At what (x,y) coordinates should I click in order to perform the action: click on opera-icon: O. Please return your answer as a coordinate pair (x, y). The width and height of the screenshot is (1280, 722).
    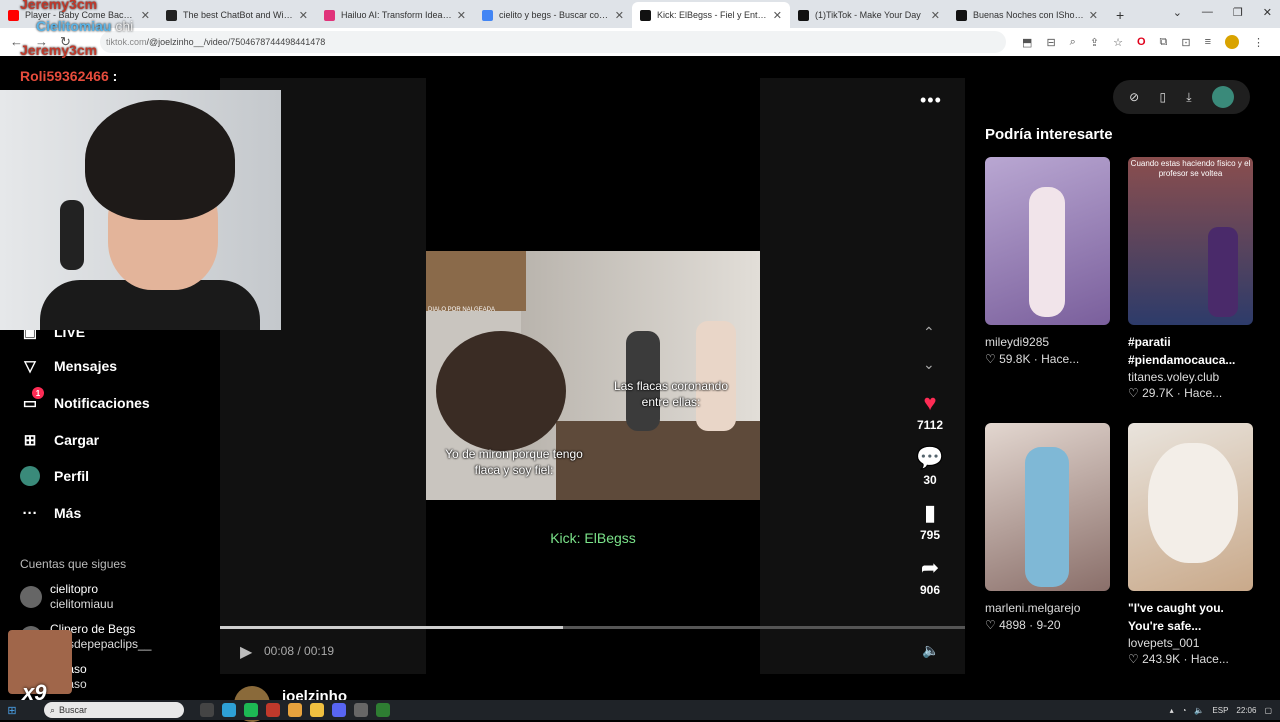
    Looking at the image, I should click on (1141, 42).